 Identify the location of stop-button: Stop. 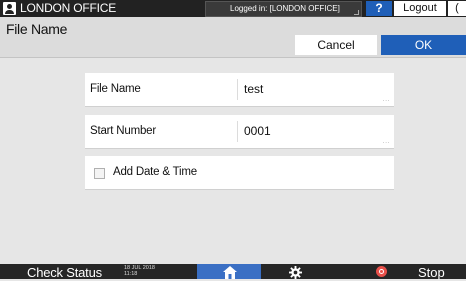
(431, 272).